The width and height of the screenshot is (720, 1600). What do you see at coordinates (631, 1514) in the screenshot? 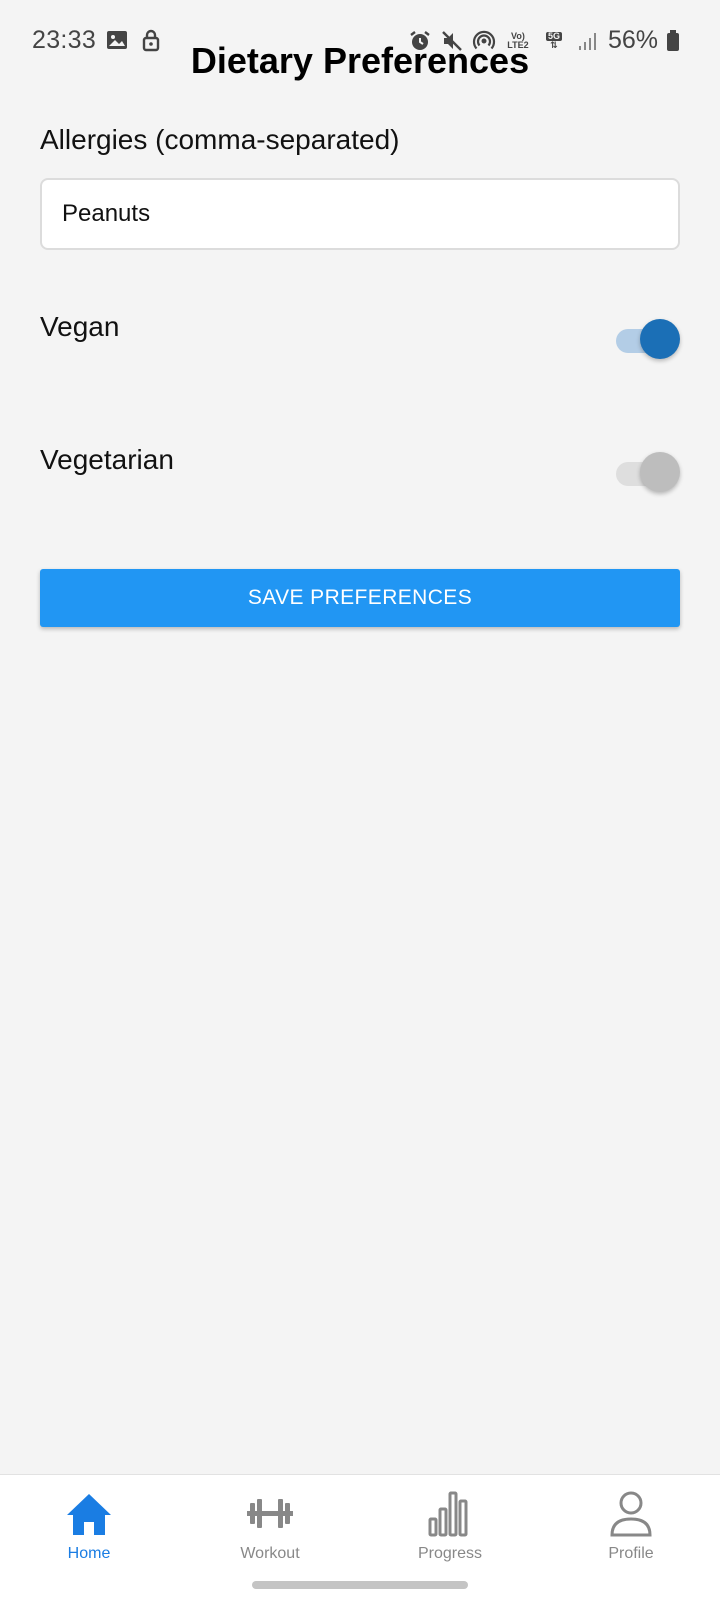
I see `person-icon` at bounding box center [631, 1514].